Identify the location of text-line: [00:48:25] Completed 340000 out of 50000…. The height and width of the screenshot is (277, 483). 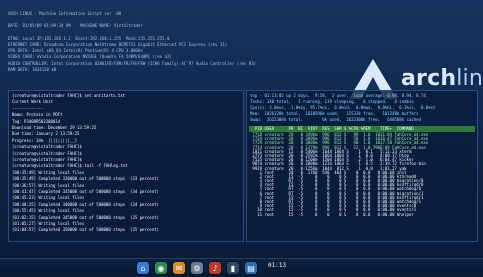
(85, 204).